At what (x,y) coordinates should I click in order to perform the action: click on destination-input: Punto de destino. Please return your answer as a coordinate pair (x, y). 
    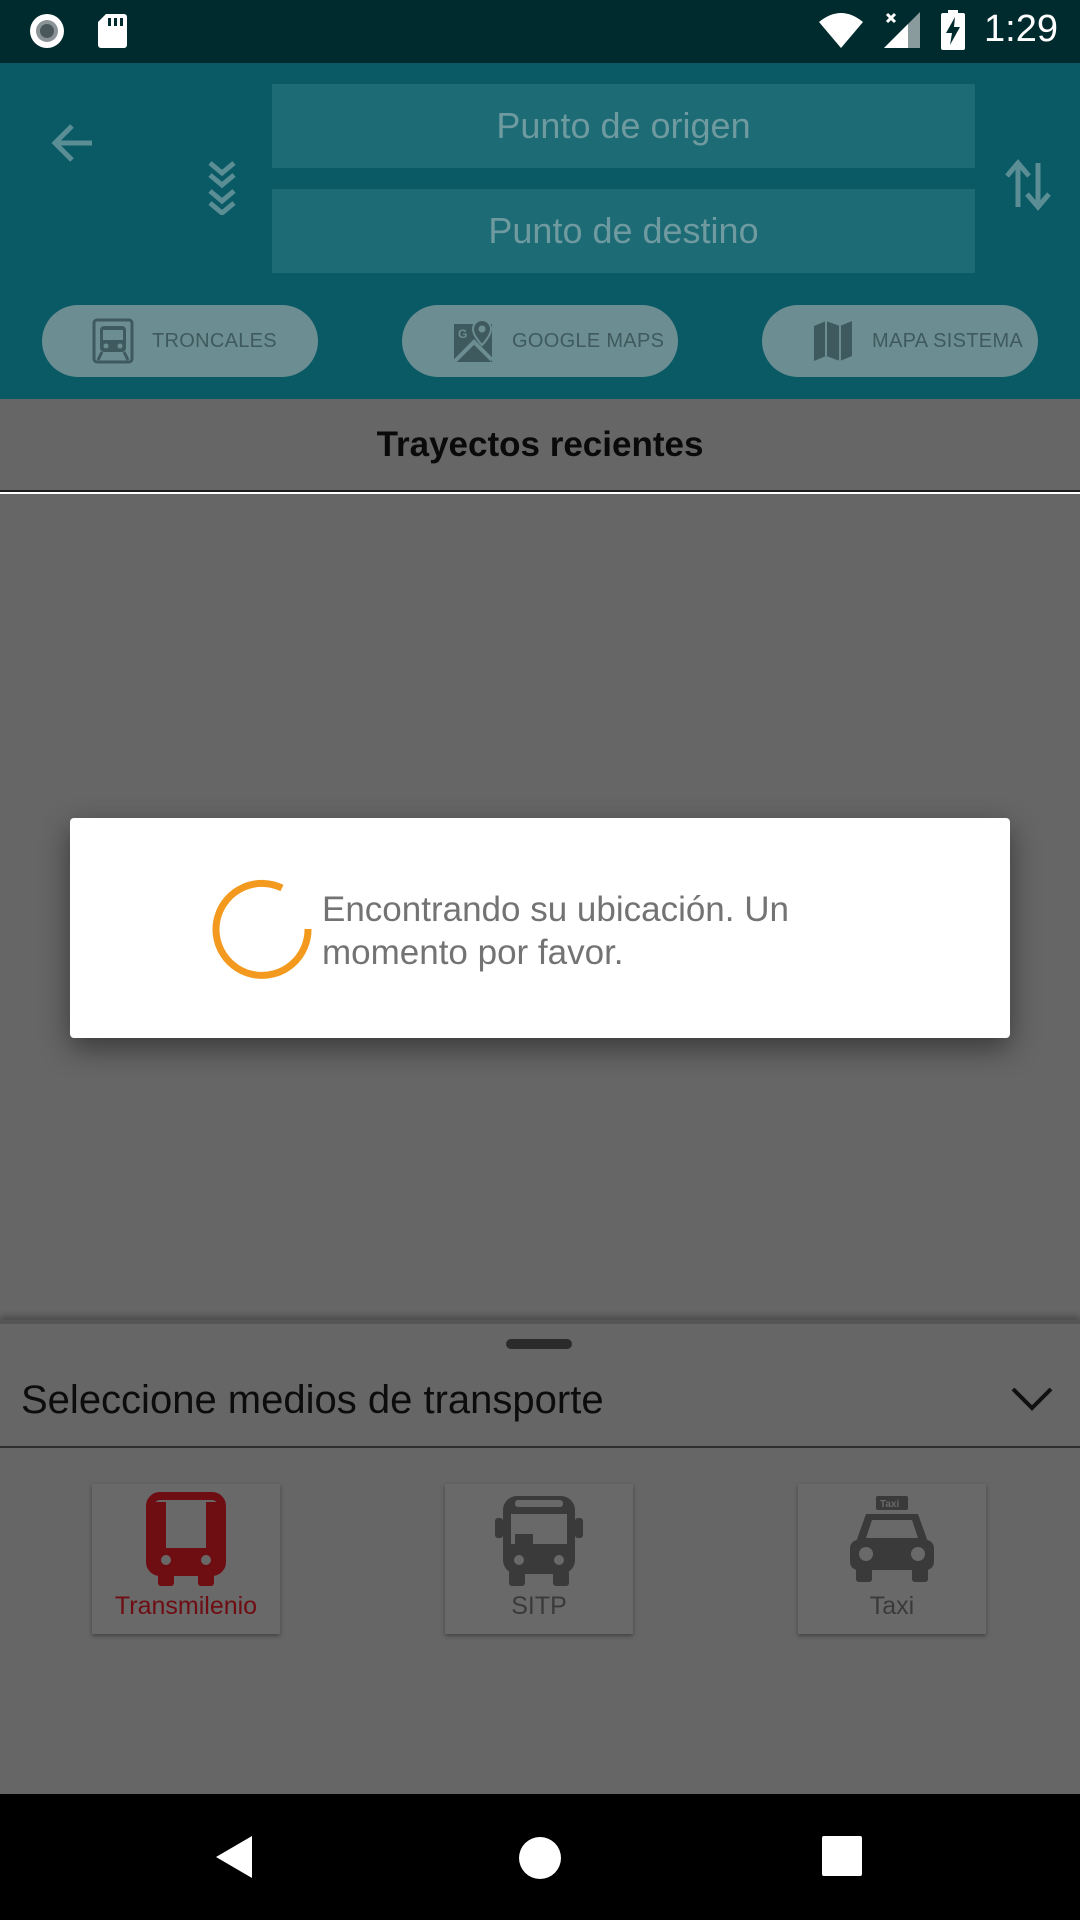
    Looking at the image, I should click on (623, 231).